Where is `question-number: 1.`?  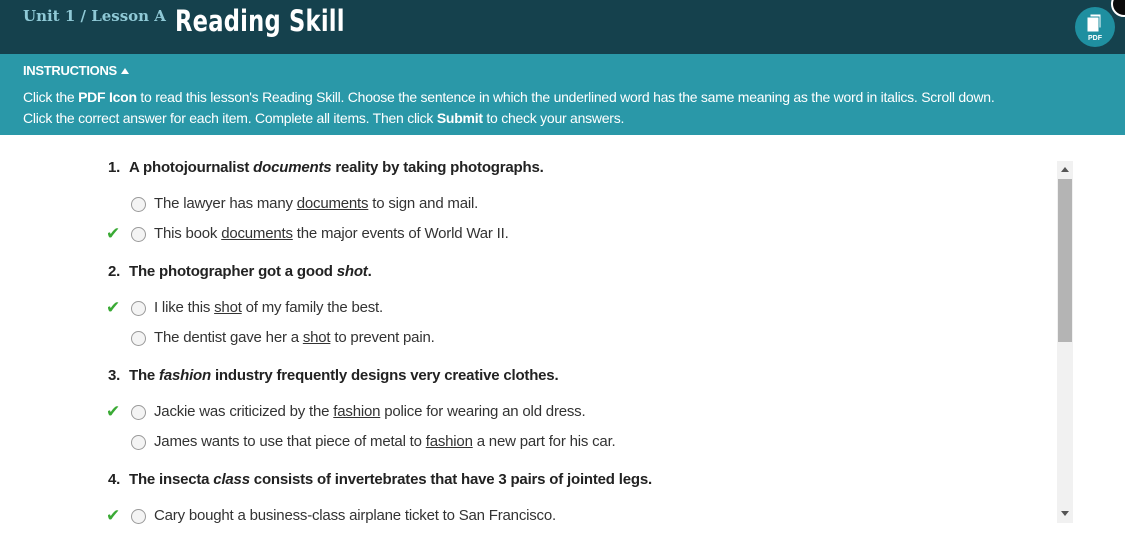 question-number: 1. is located at coordinates (114, 167).